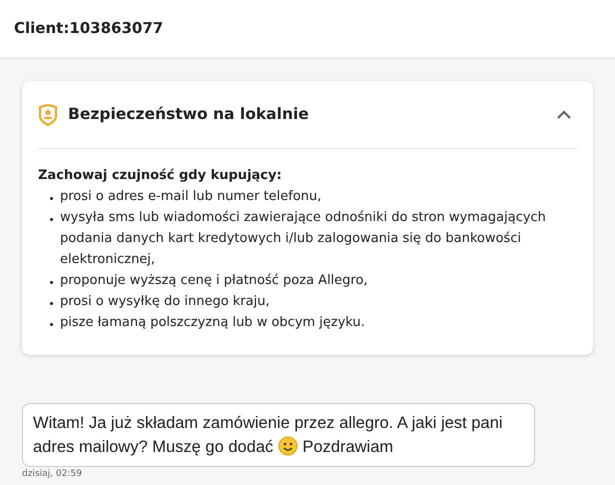 The image size is (615, 485). Describe the element at coordinates (189, 114) in the screenshot. I see `card-title: Bezpieczeństwo na lokalnie` at that location.